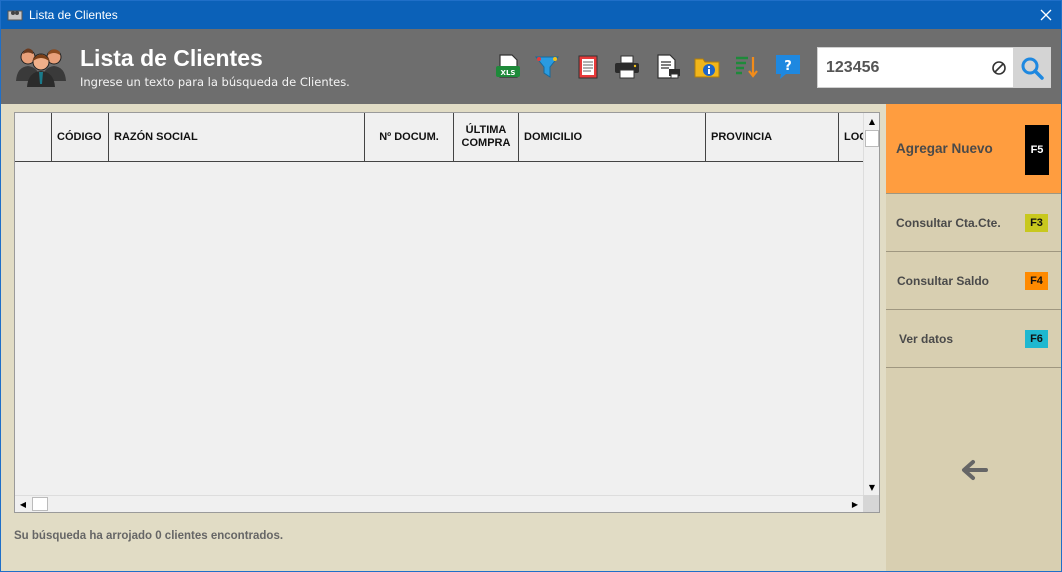 This screenshot has width=1062, height=572. I want to click on horizontal-scroll-thumb, so click(40, 504).